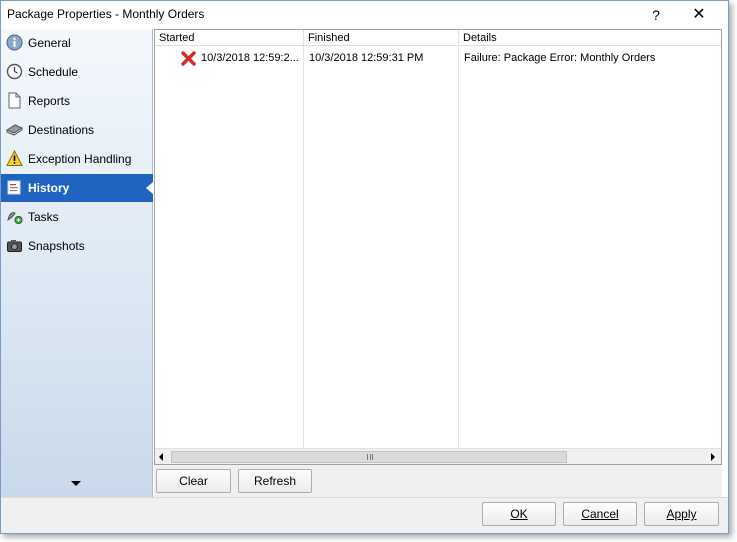  What do you see at coordinates (381, 38) in the screenshot?
I see `column-header-finished: Finished` at bounding box center [381, 38].